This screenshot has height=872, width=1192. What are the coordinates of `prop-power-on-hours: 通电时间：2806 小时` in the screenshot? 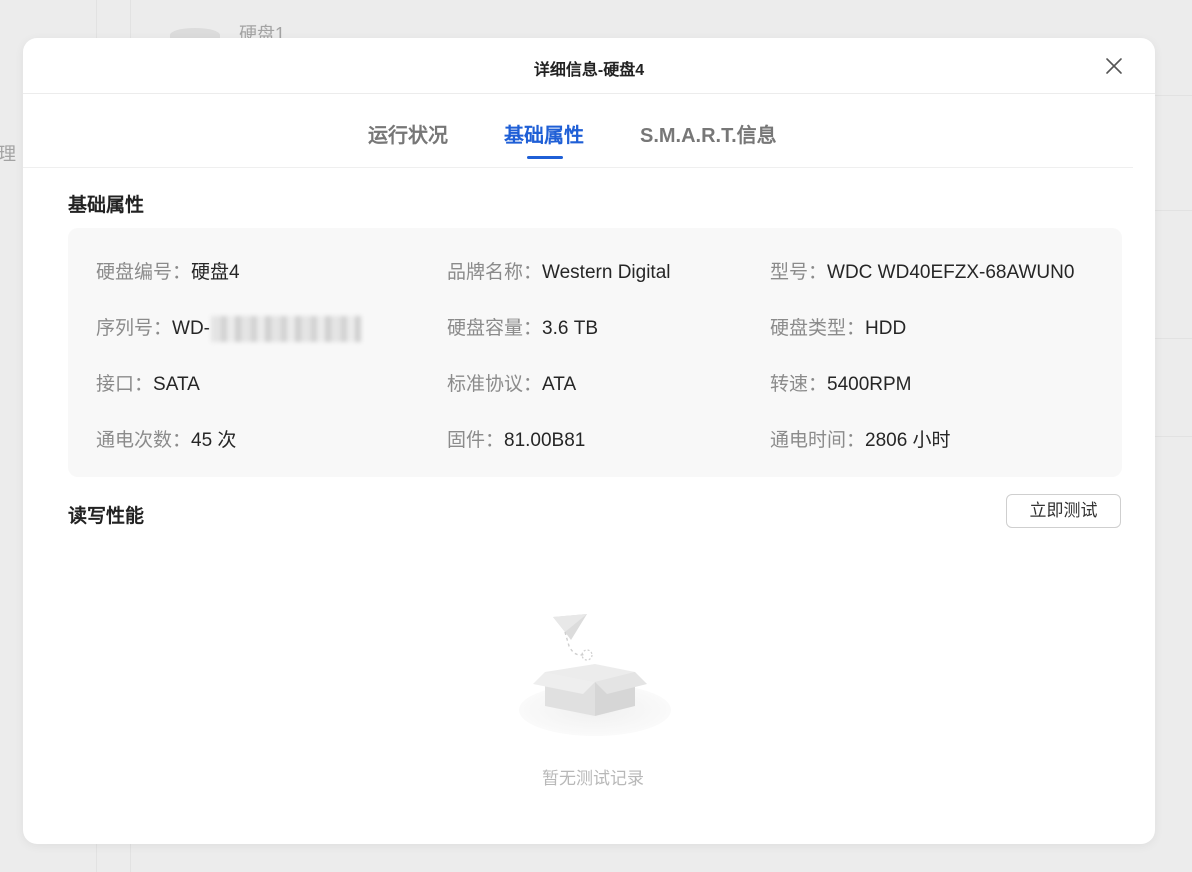 It's located at (860, 438).